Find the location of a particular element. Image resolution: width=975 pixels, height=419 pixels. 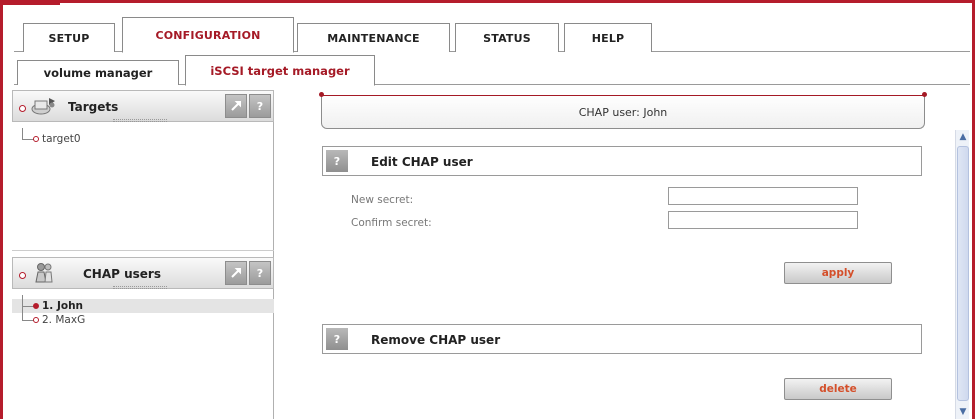

scroll-up-icon: ▲ is located at coordinates (963, 137).